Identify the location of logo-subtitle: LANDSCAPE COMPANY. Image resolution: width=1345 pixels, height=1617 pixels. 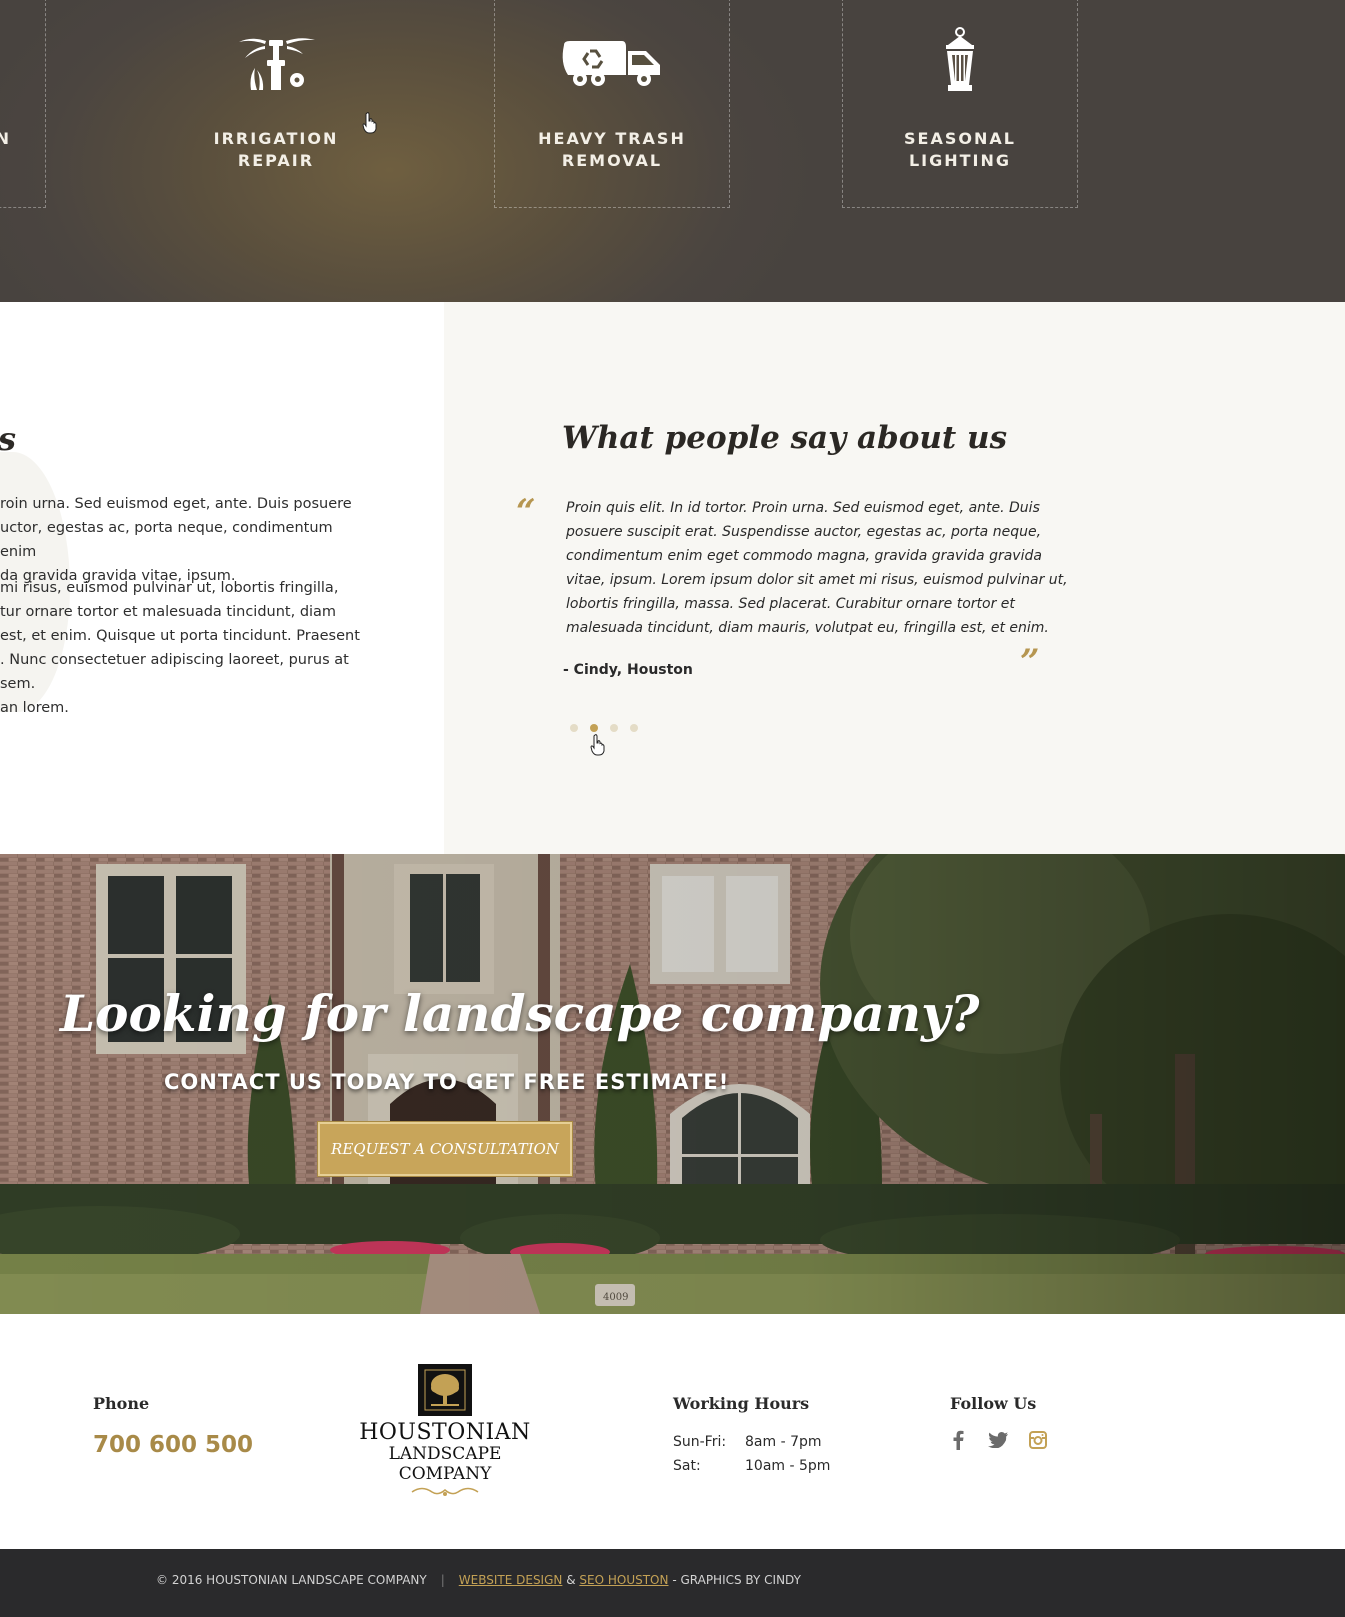
(445, 1464).